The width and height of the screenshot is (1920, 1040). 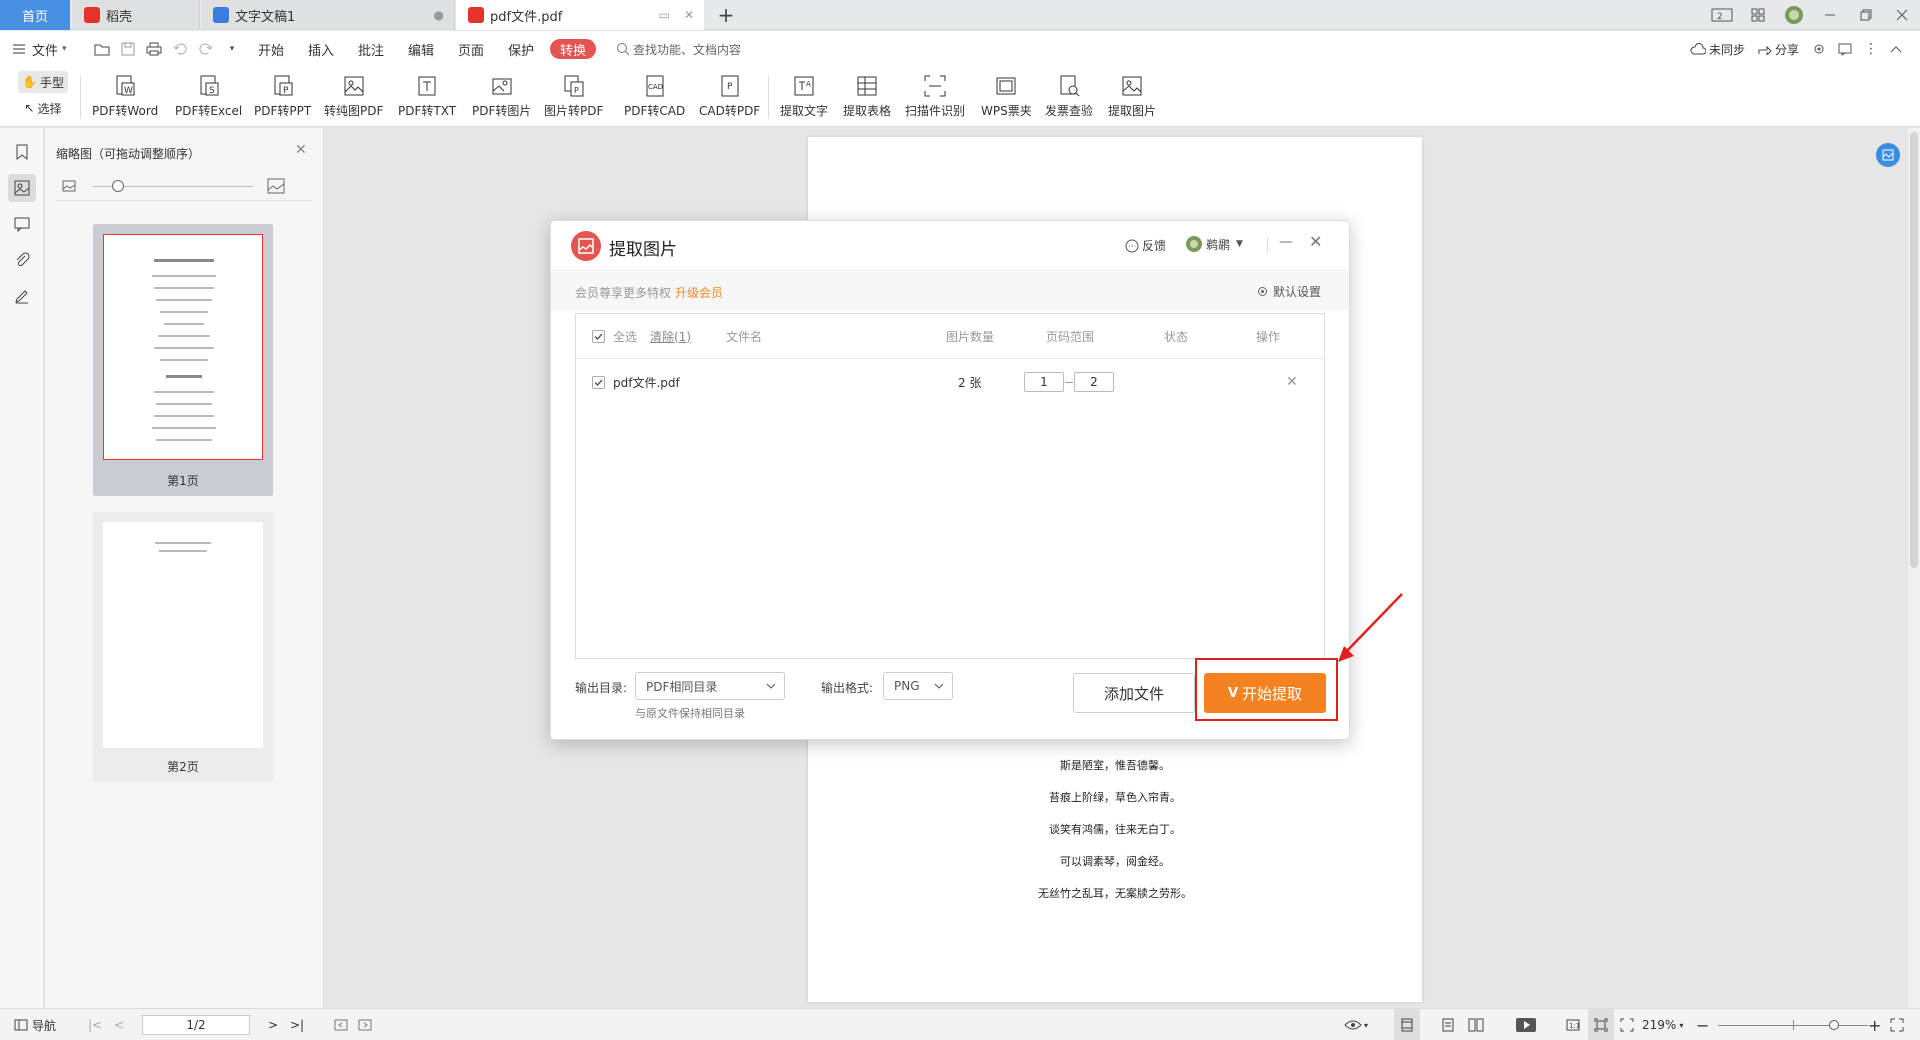 What do you see at coordinates (1288, 291) in the screenshot?
I see `default-settings-button: 默认设置` at bounding box center [1288, 291].